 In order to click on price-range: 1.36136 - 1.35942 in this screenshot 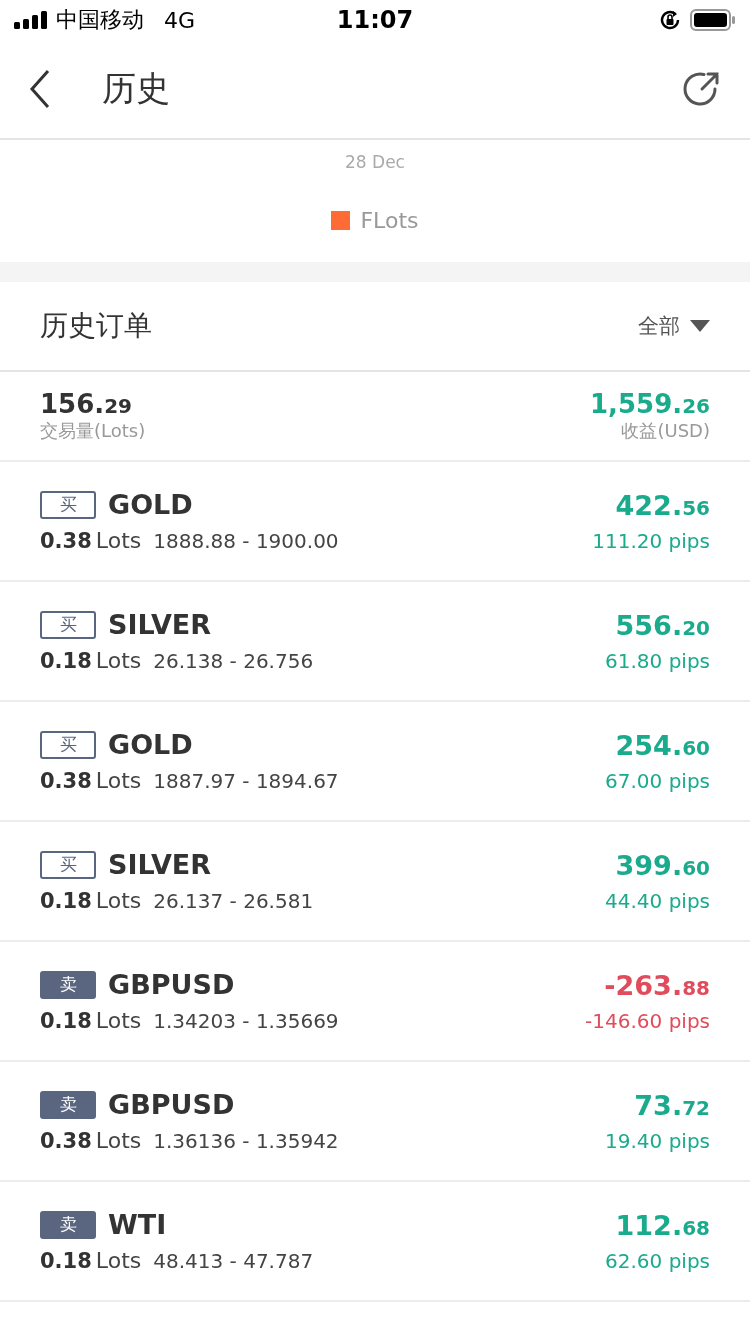, I will do `click(246, 1141)`.